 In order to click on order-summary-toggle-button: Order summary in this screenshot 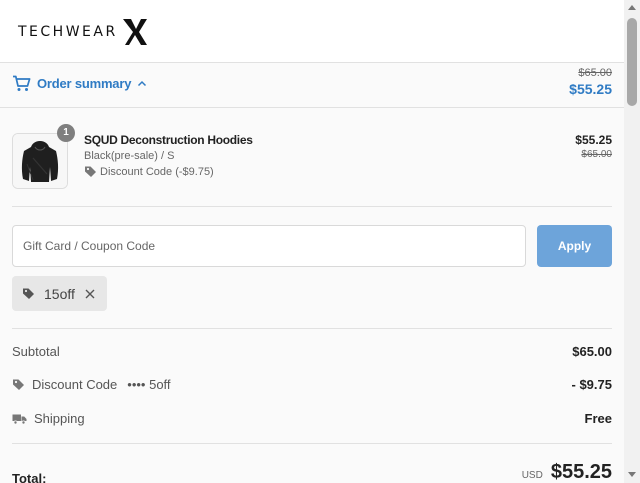, I will do `click(79, 83)`.